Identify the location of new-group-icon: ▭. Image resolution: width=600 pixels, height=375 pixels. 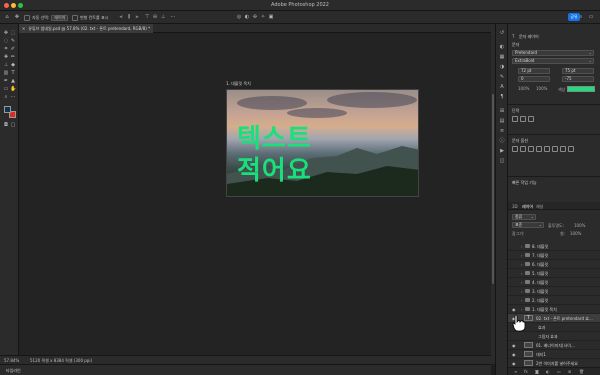
(559, 371).